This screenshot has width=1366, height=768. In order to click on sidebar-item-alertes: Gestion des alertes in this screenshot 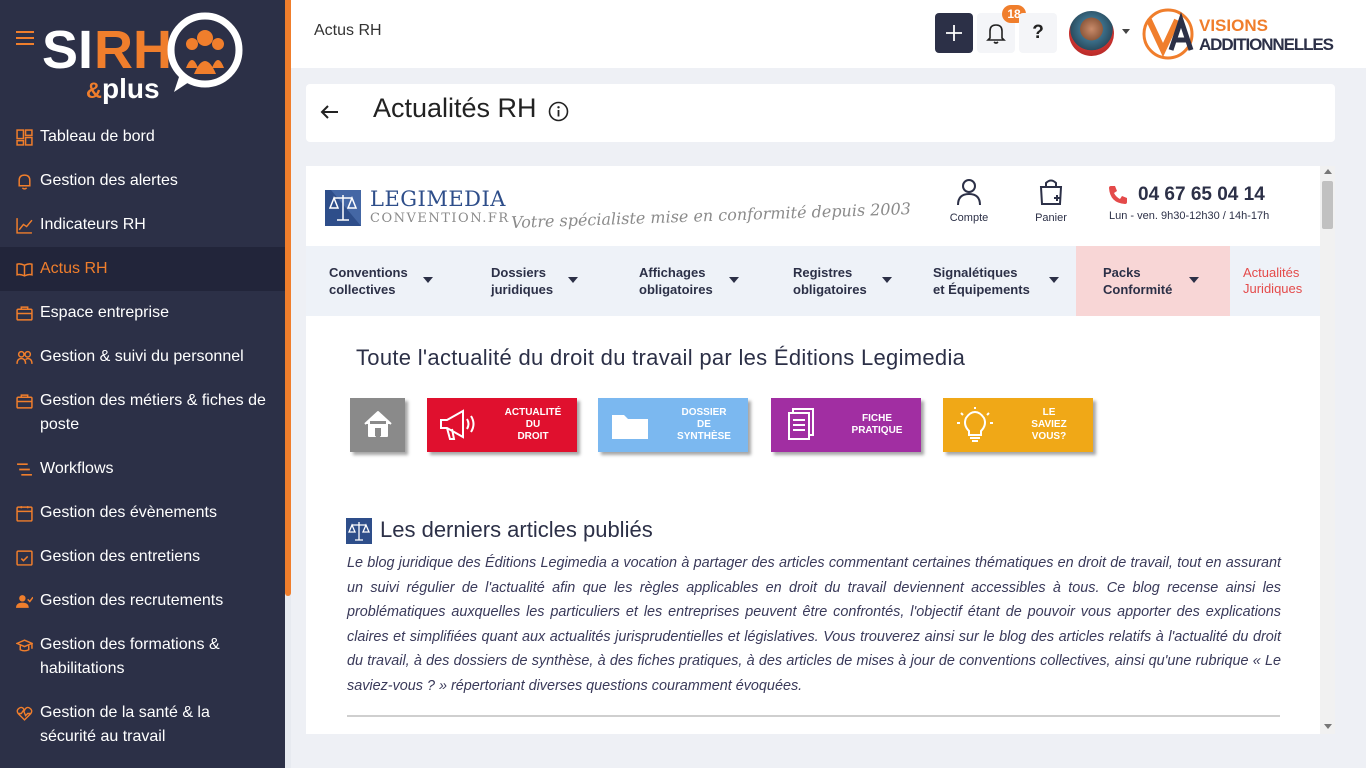, I will do `click(142, 181)`.